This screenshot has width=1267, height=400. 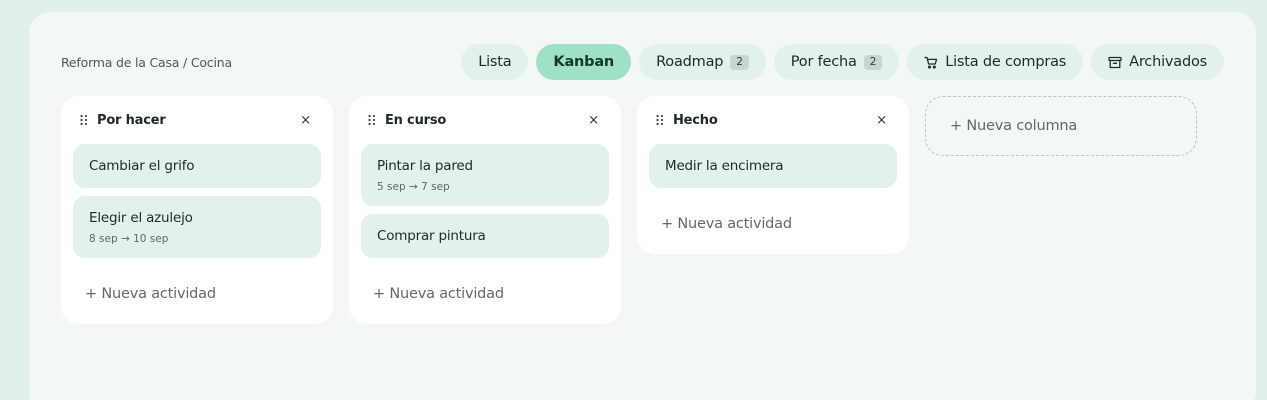 I want to click on tab-roadmap: Roadmap 2, so click(x=702, y=62).